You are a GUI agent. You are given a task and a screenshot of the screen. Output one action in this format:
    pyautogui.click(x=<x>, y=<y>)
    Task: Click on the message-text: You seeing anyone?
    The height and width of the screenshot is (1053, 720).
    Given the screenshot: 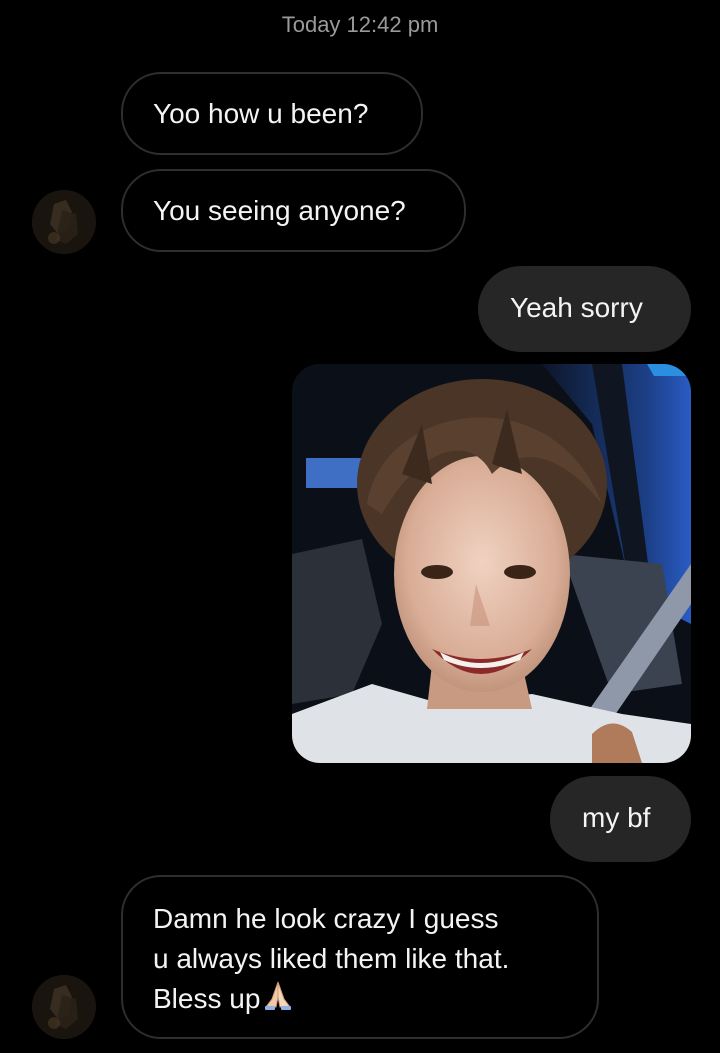 What is the action you would take?
    pyautogui.click(x=279, y=210)
    